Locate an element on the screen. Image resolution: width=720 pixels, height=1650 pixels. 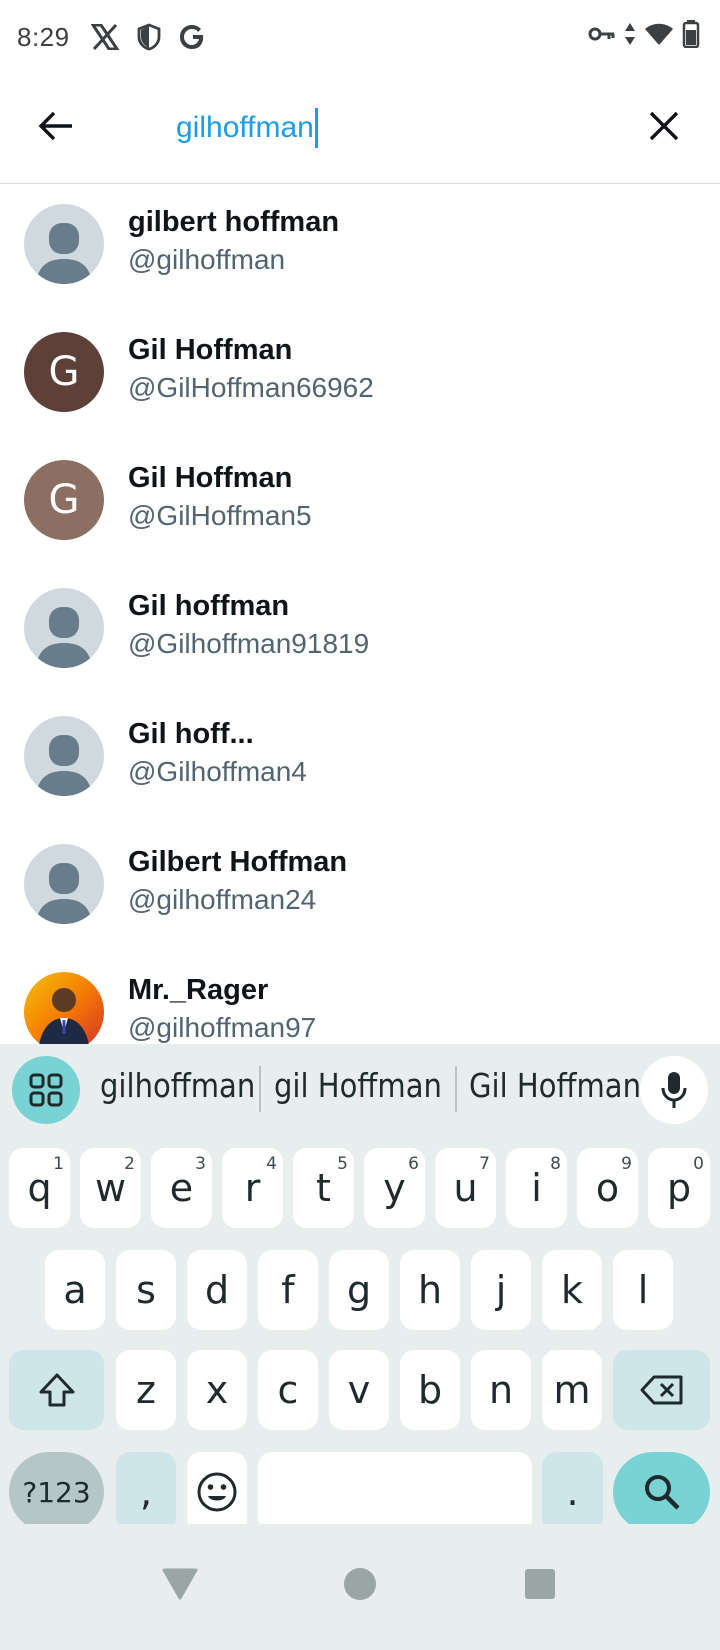
arrow-left-icon is located at coordinates (55, 126).